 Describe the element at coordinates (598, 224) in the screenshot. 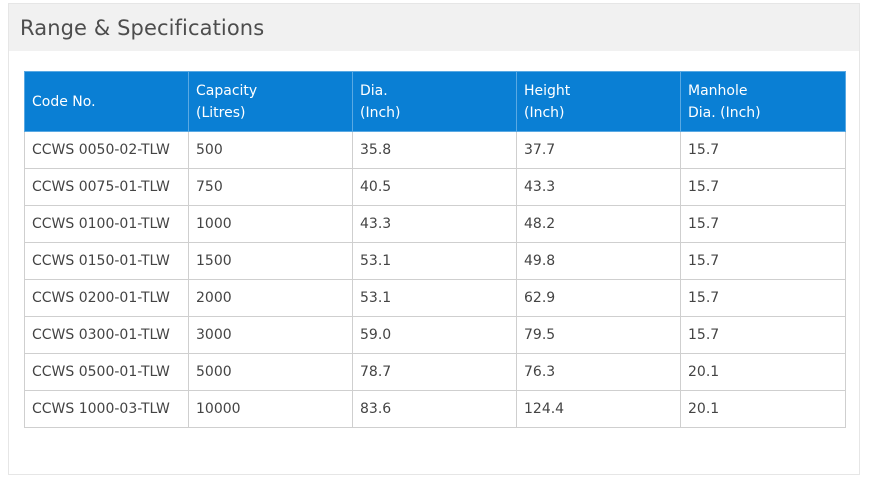

I see `cell-height: 48.2` at that location.